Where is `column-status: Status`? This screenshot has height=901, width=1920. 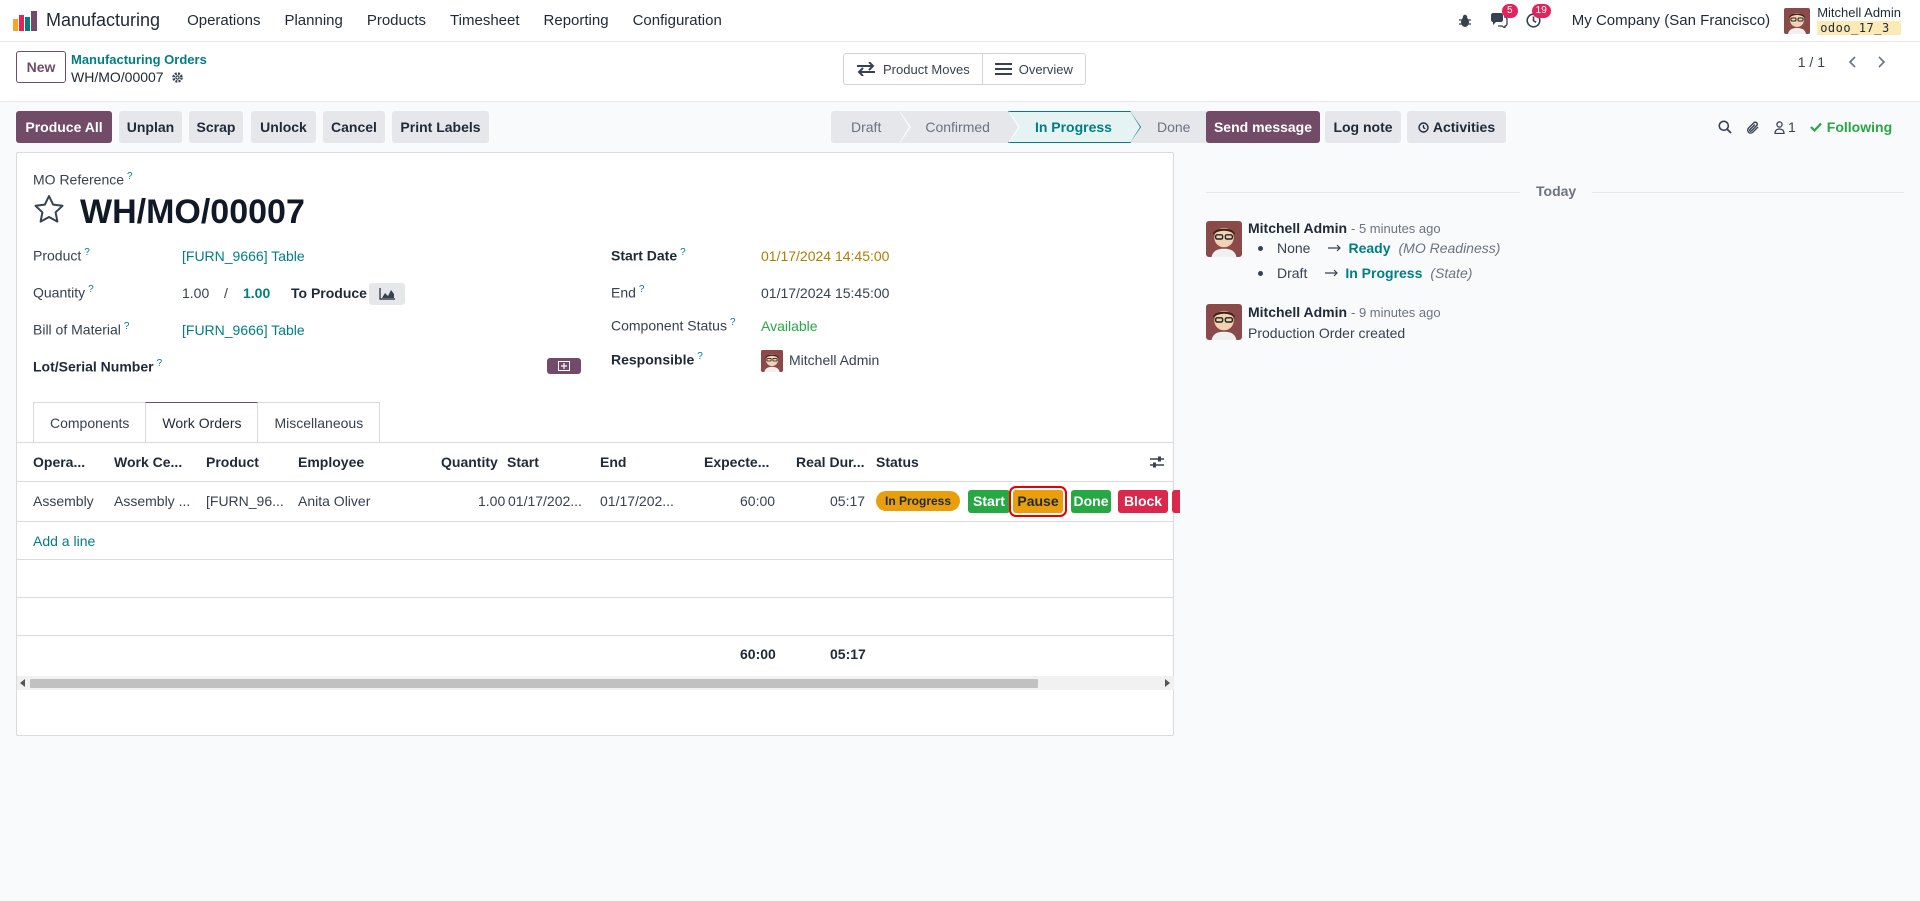 column-status: Status is located at coordinates (897, 462).